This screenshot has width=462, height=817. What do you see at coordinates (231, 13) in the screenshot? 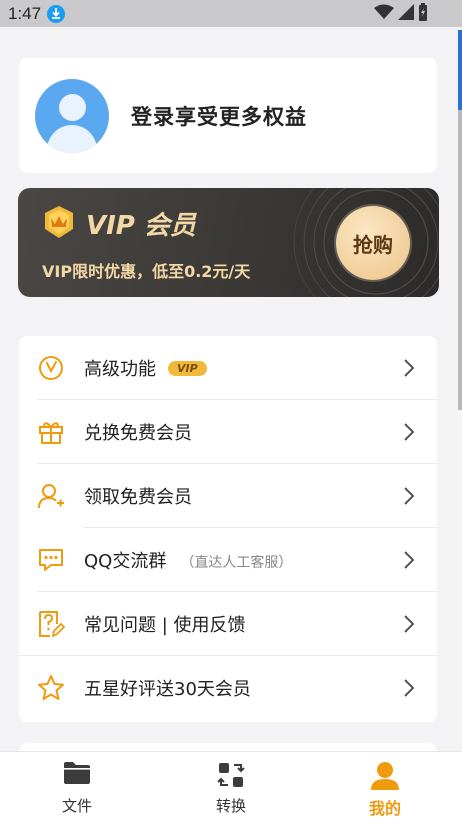
I see `status-bar: 1:47` at bounding box center [231, 13].